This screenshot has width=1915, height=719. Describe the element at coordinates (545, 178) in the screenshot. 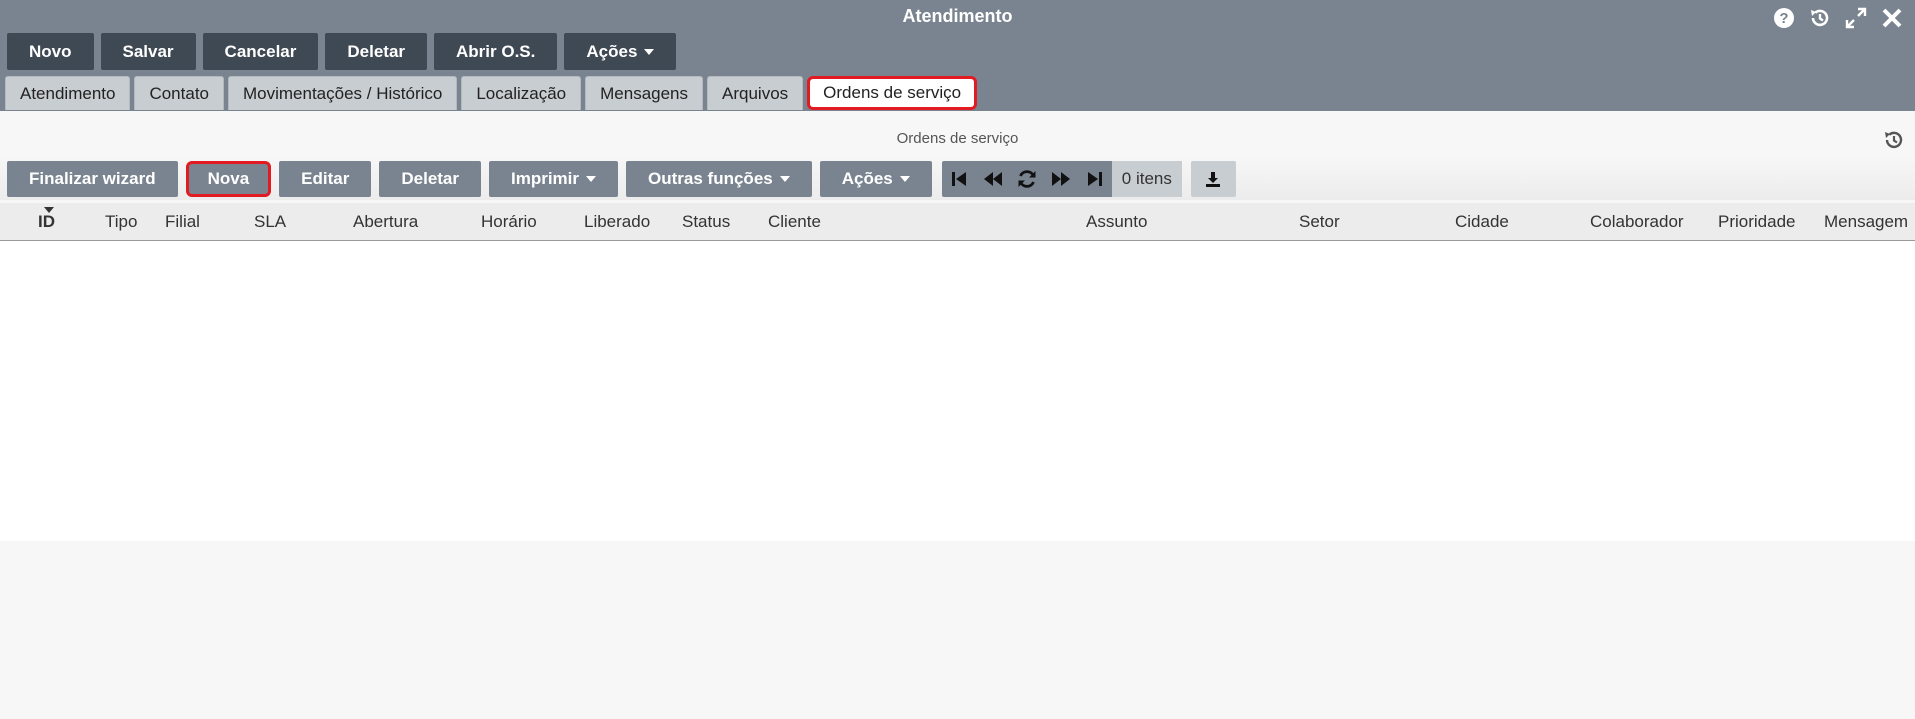

I see `print-label: Imprimir` at that location.